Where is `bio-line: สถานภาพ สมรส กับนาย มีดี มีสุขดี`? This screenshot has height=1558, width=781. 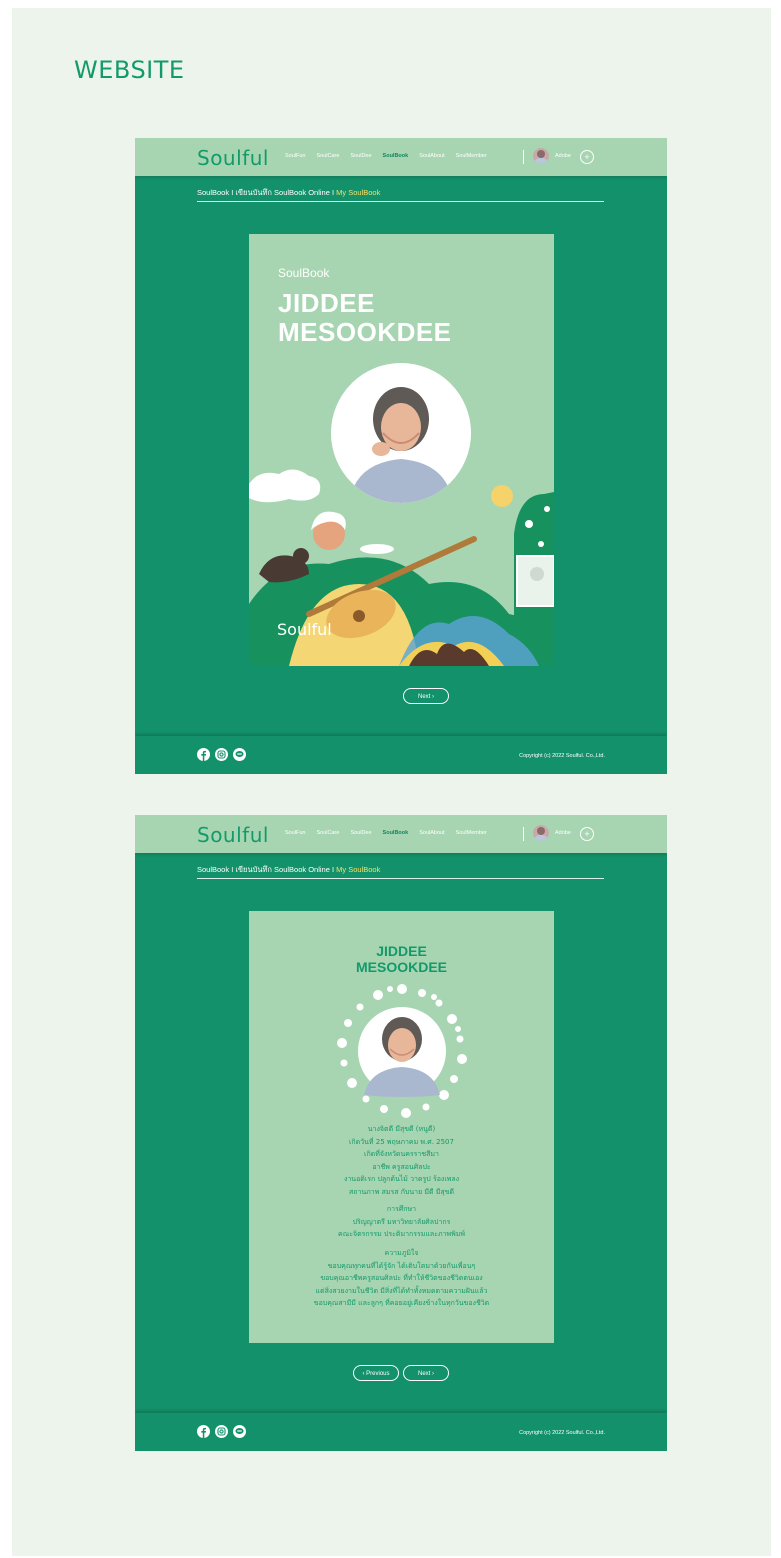
bio-line: สถานภาพ สมรส กับนาย มีดี มีสุขดี is located at coordinates (401, 1191).